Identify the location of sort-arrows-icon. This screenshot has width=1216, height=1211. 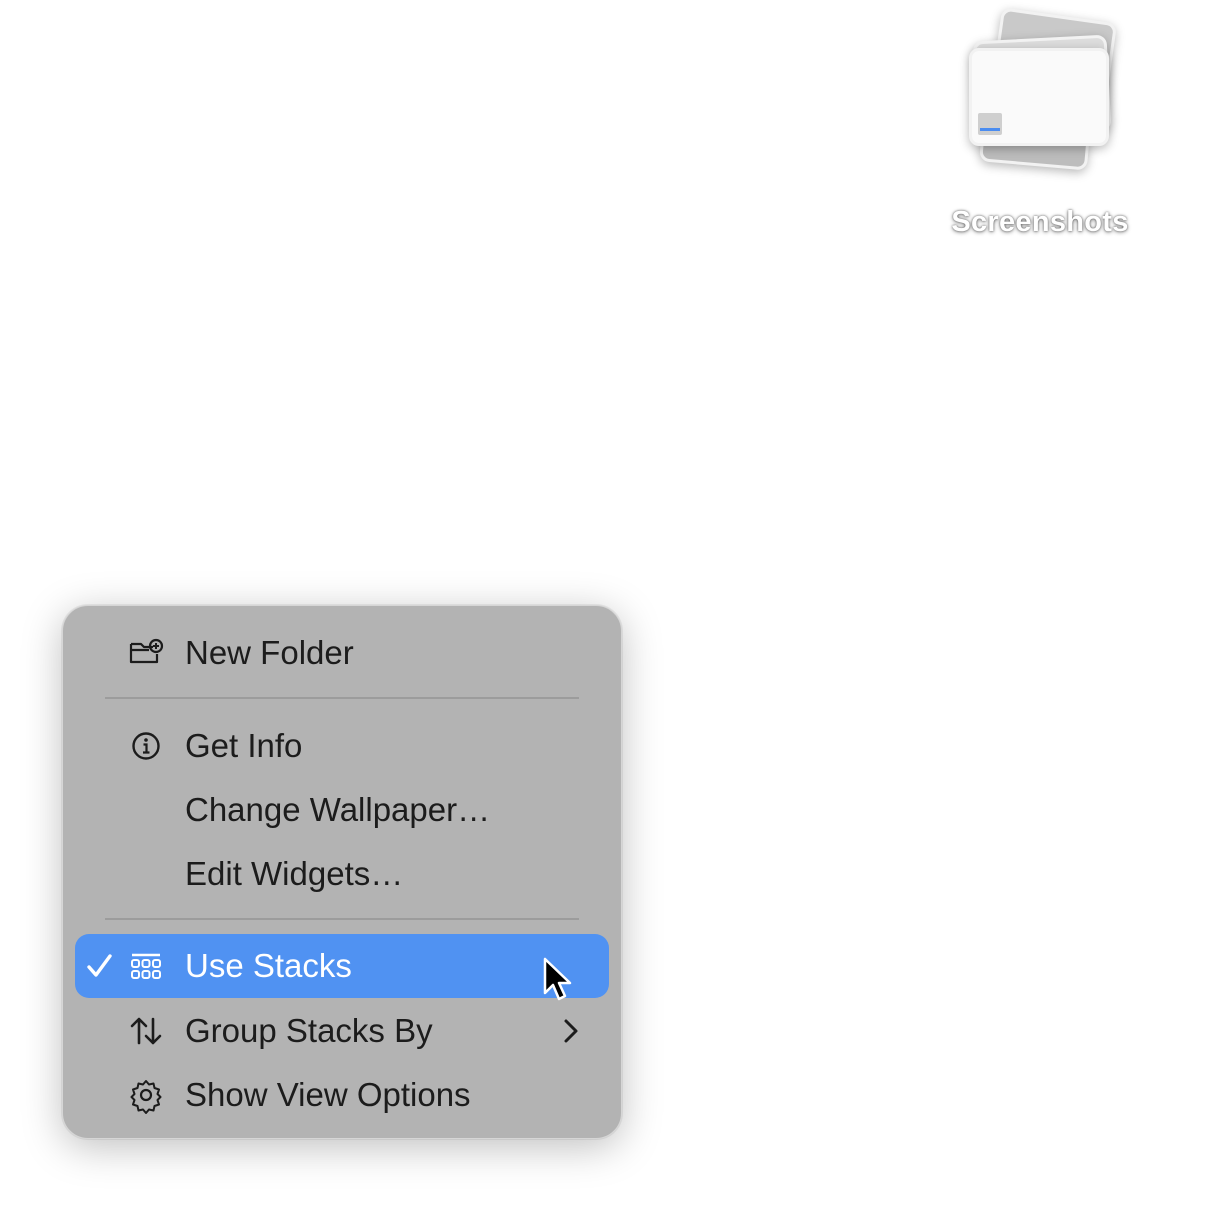
(146, 1031).